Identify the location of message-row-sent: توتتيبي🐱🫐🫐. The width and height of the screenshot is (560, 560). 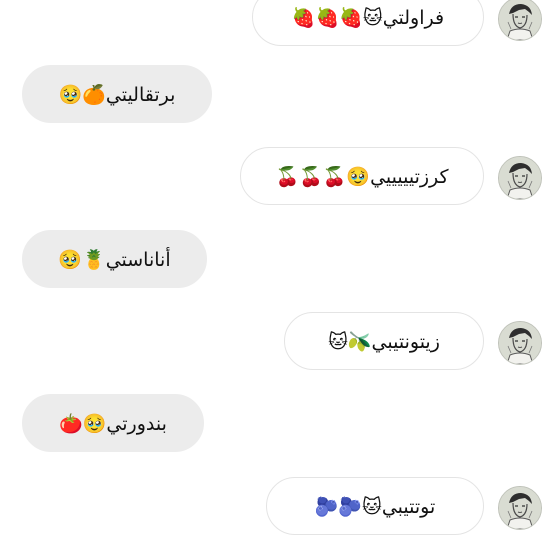
(280, 507).